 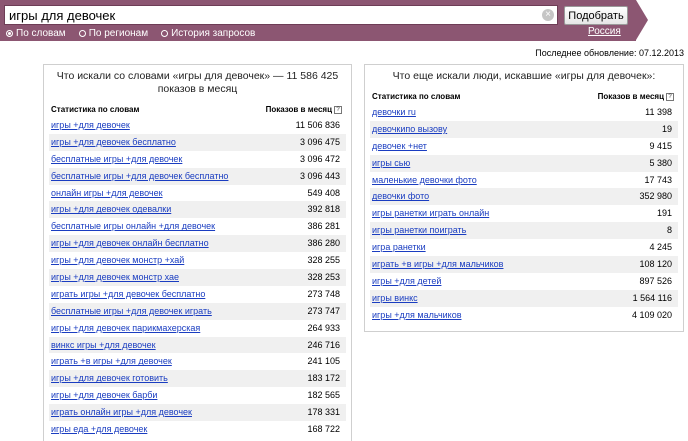 I want to click on keyword-link: бесплатные игры +для девочек бесплатно, so click(x=139, y=176).